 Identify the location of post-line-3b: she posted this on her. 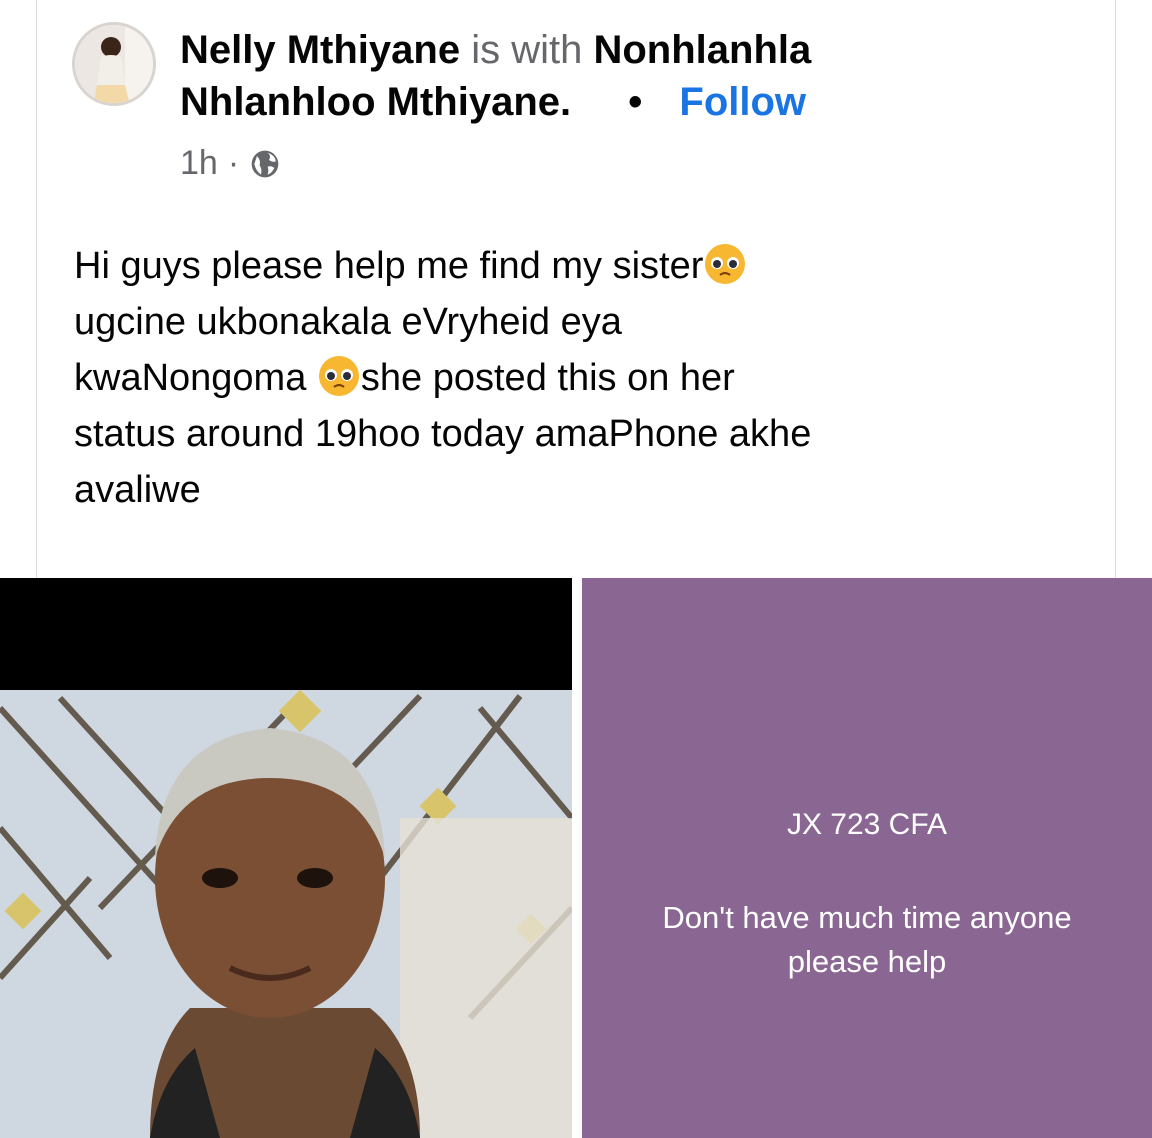
(547, 378).